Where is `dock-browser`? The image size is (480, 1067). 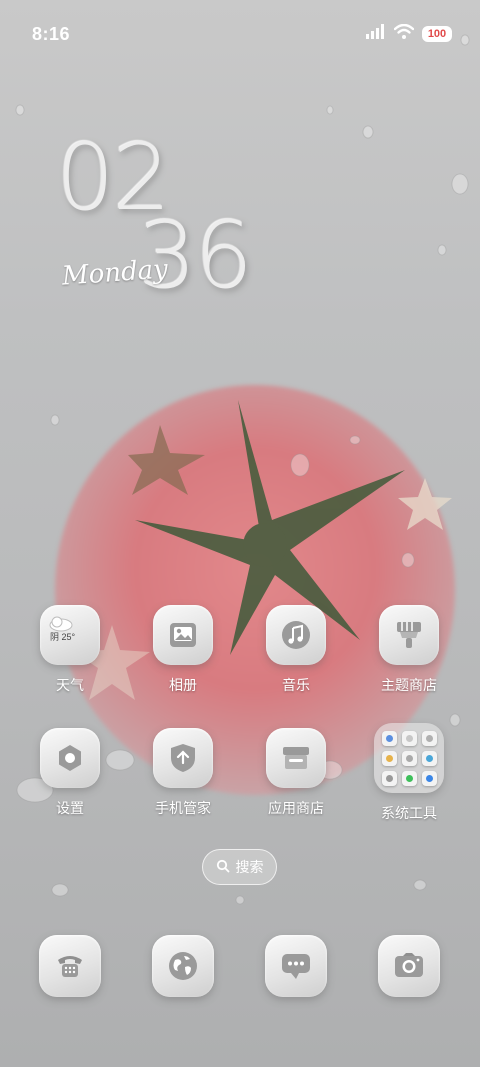
dock-browser is located at coordinates (183, 966).